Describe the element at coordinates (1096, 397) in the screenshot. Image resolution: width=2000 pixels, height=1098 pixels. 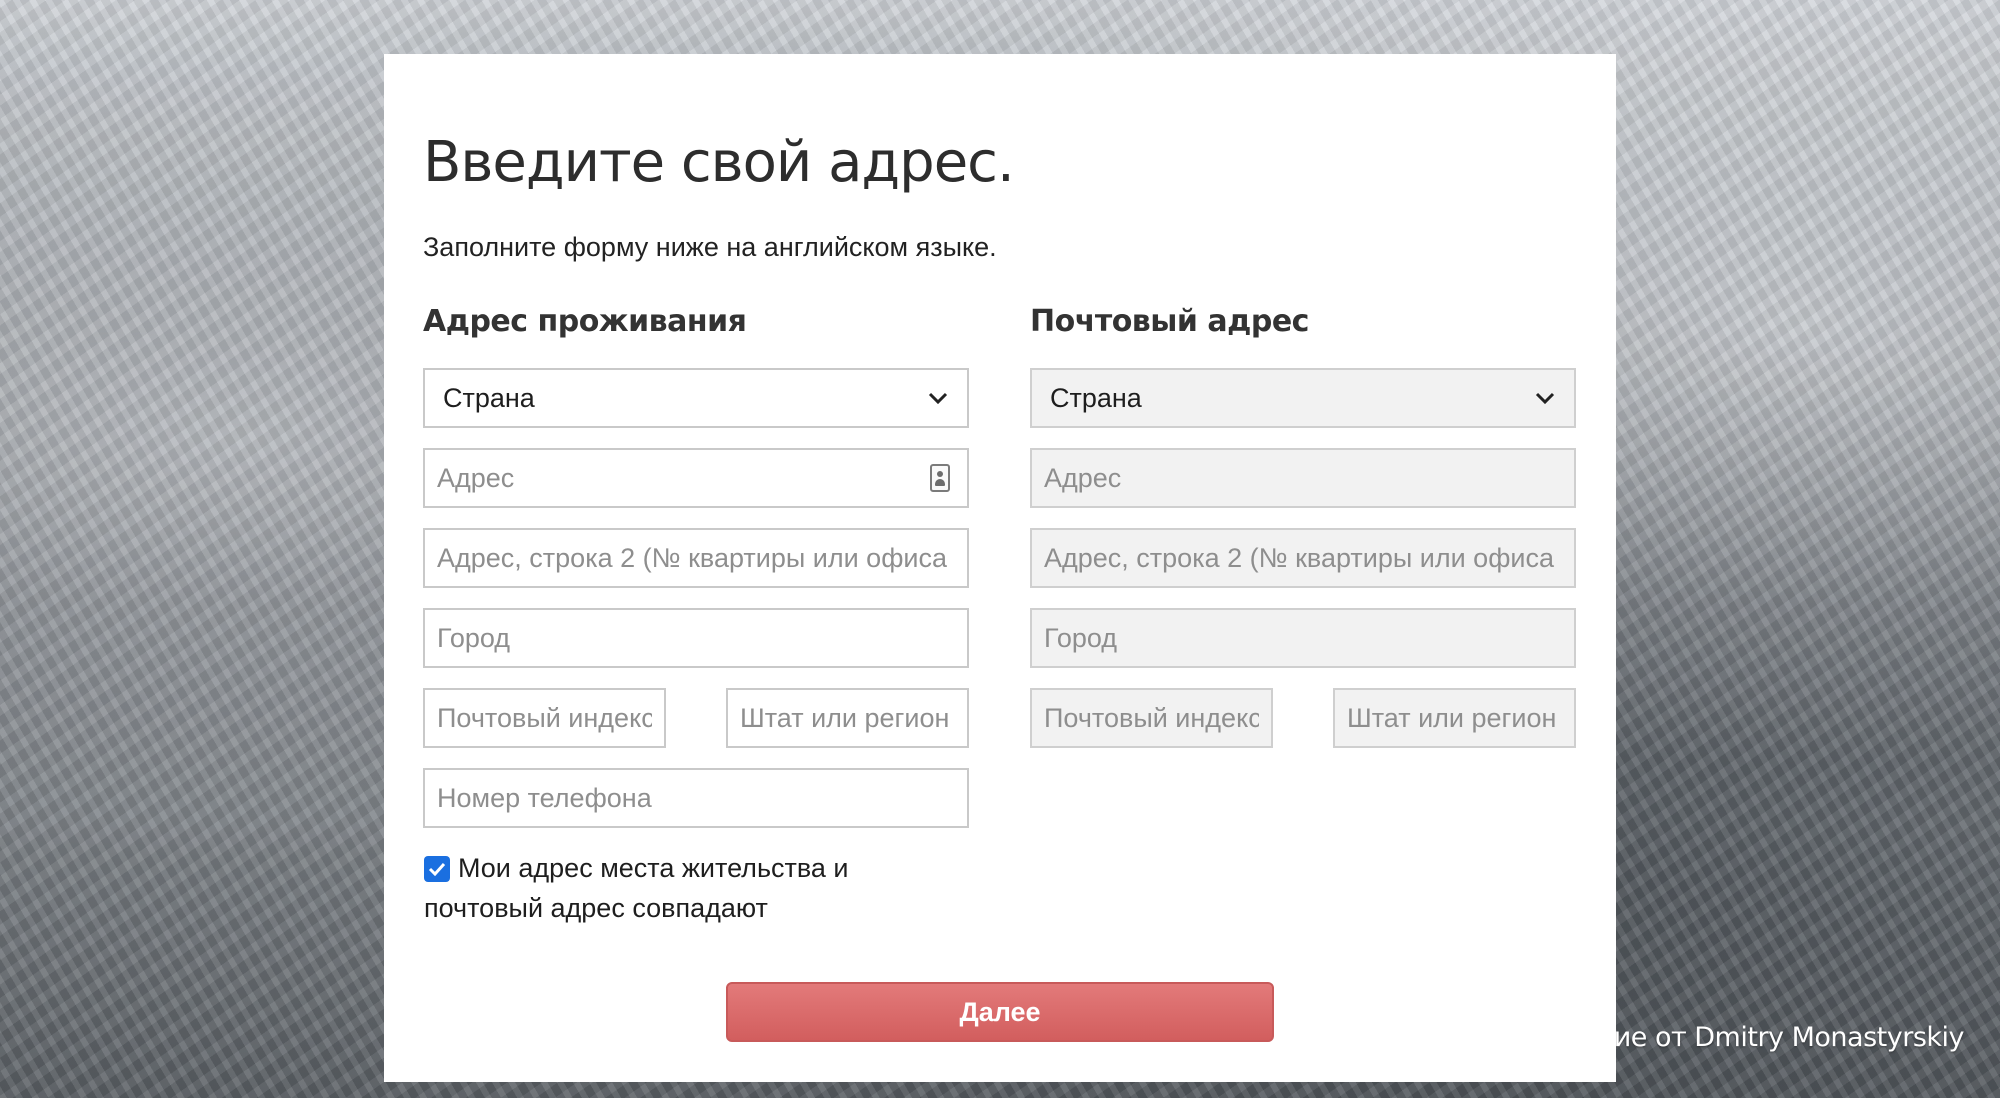
I see `mailing-country-value: Страна` at that location.